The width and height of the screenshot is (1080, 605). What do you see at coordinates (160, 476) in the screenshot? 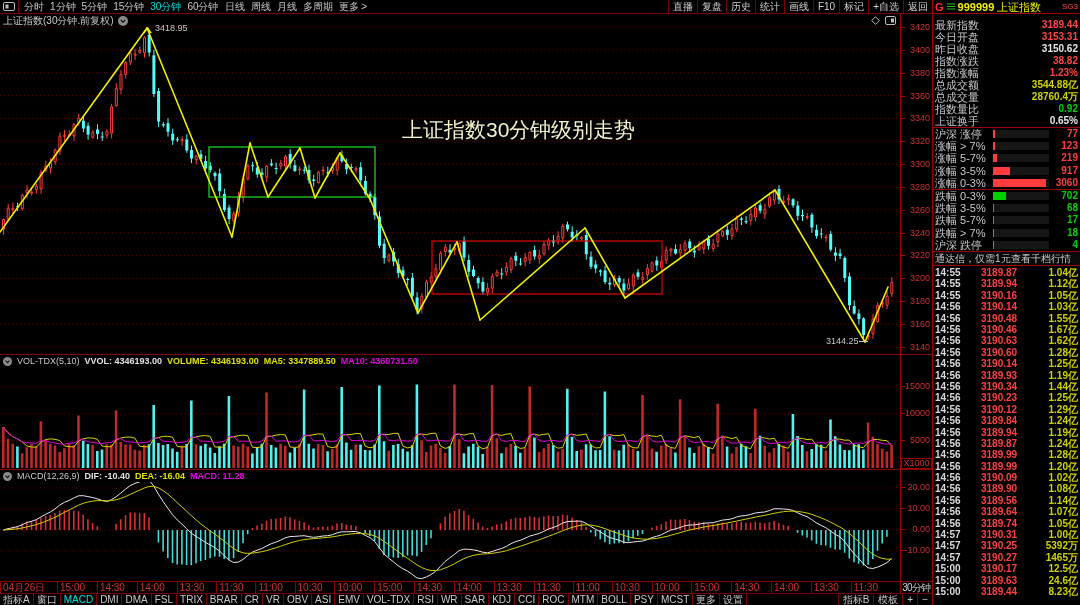
I see `indicator-value: DEA: -16.04` at bounding box center [160, 476].